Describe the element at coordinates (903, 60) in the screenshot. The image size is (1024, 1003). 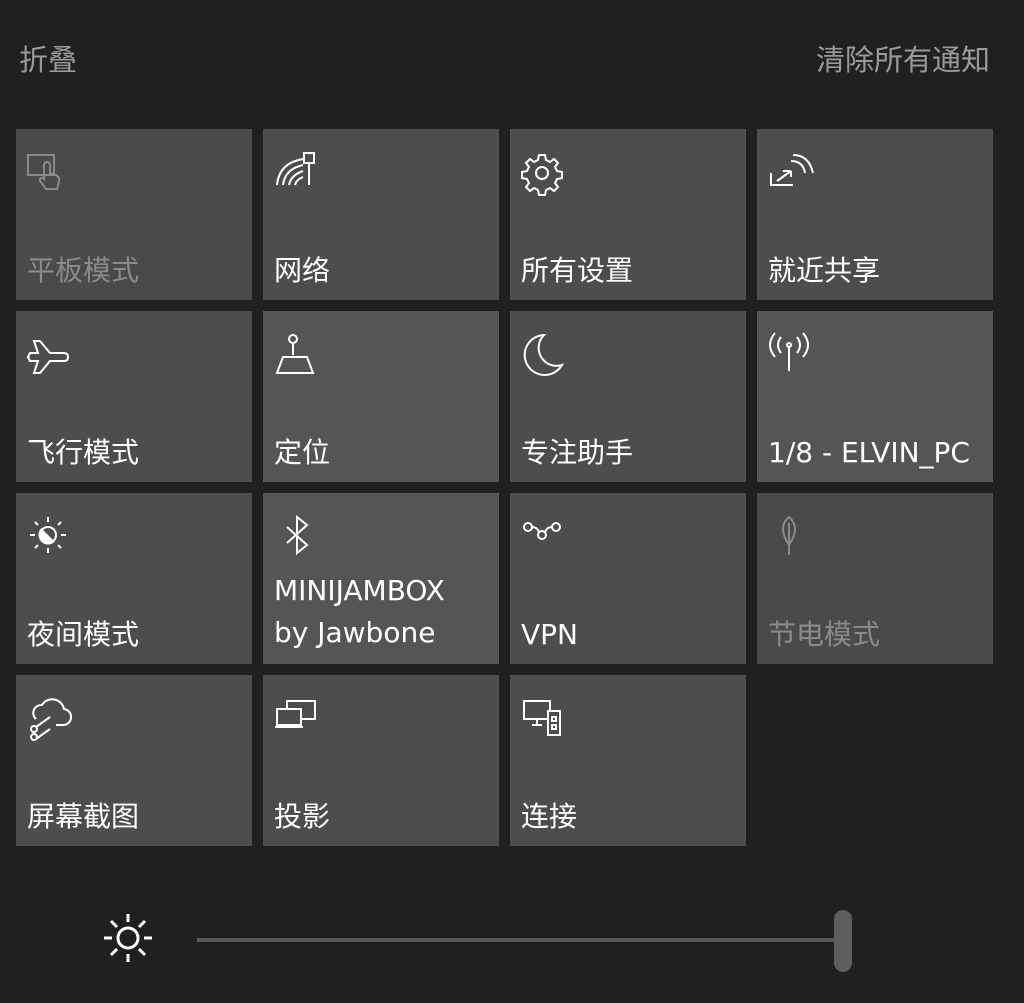
I see `clear-all-notifications-link: 清除所有通知` at that location.